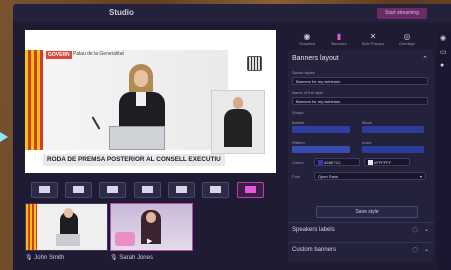 The image size is (451, 270). Describe the element at coordinates (393, 129) in the screenshot. I see `style-option-block` at that location.